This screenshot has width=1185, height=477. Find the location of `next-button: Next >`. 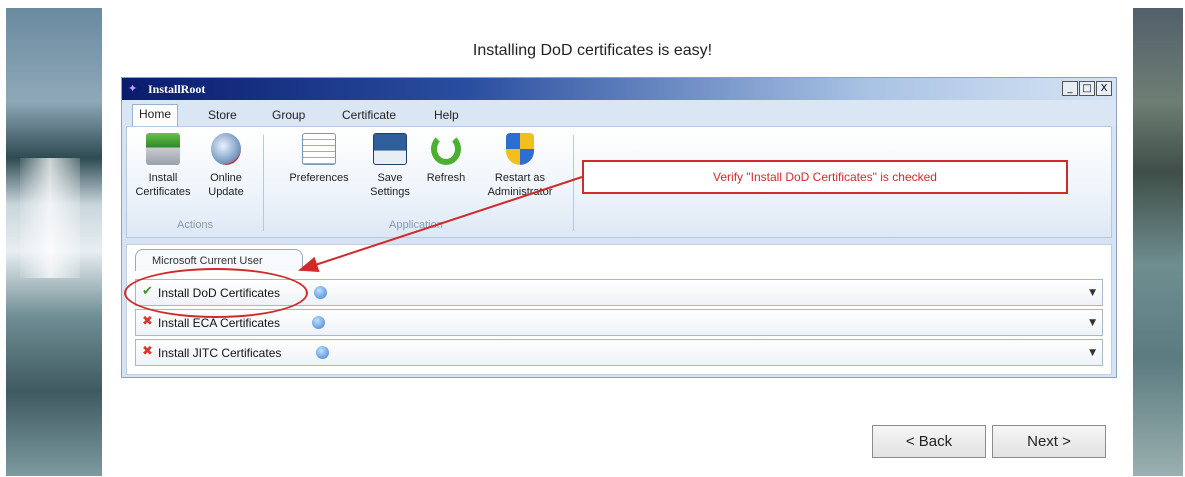

next-button: Next > is located at coordinates (1049, 441).